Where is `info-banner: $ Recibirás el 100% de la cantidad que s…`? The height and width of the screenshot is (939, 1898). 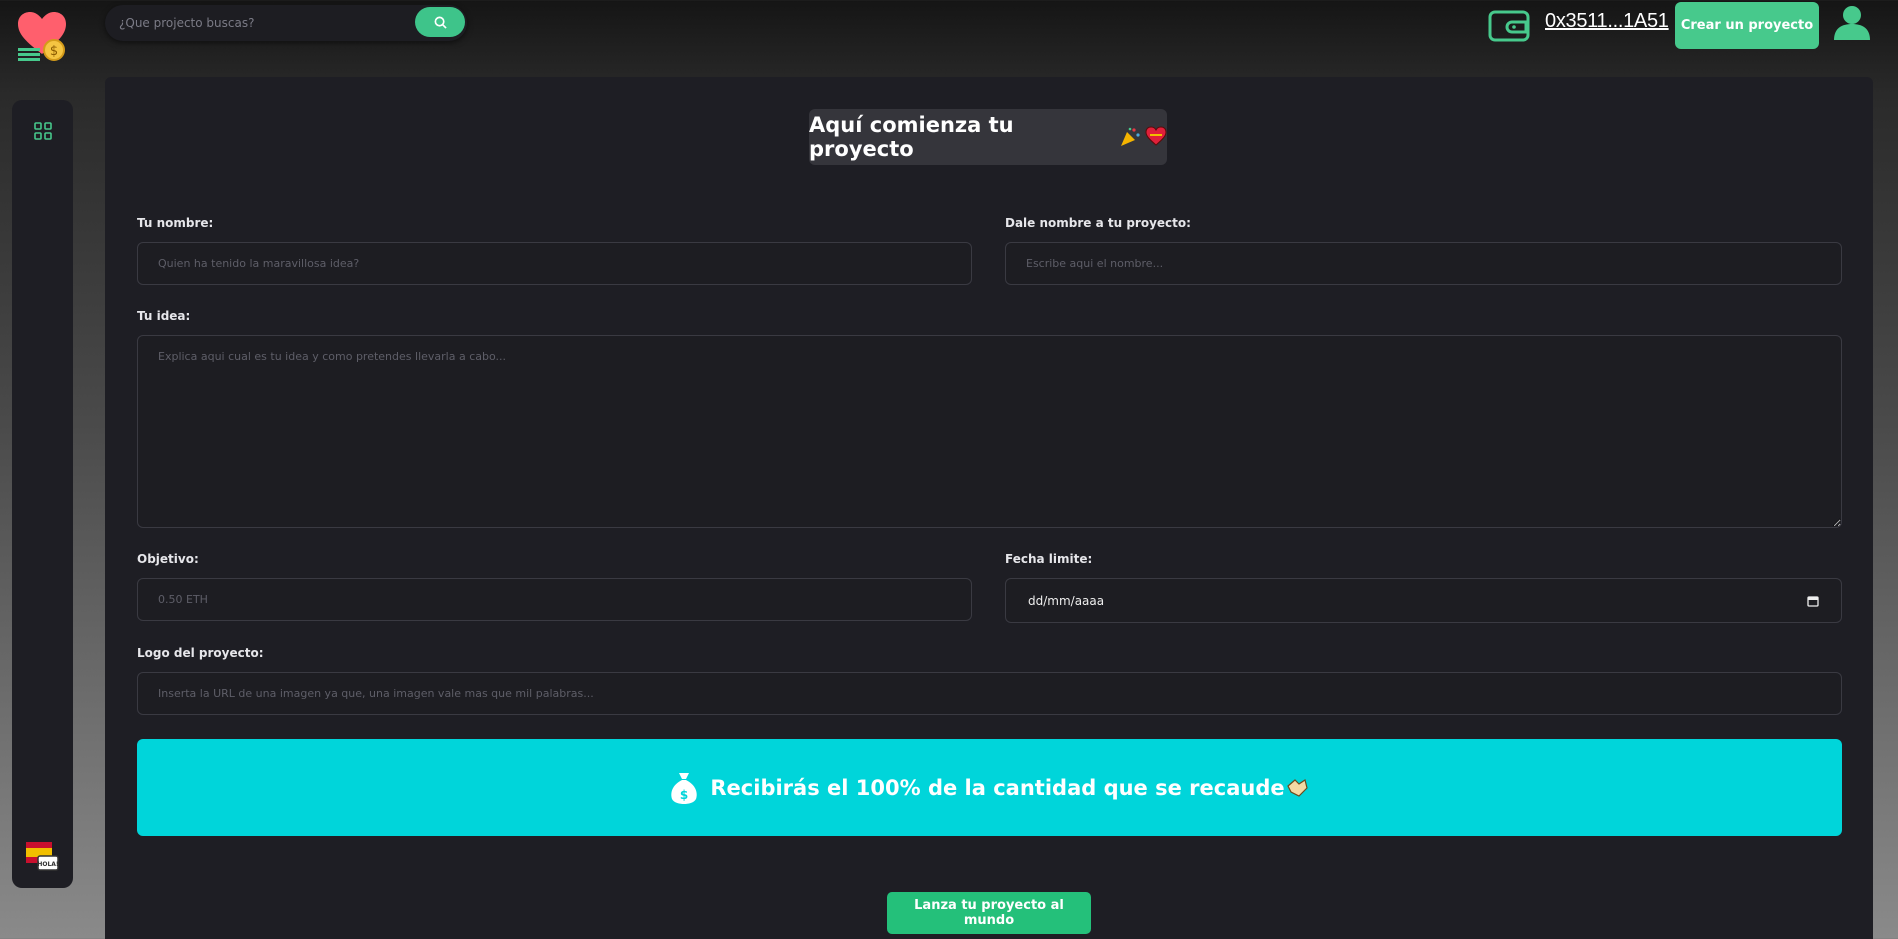 info-banner: $ Recibirás el 100% de la cantidad que s… is located at coordinates (989, 787).